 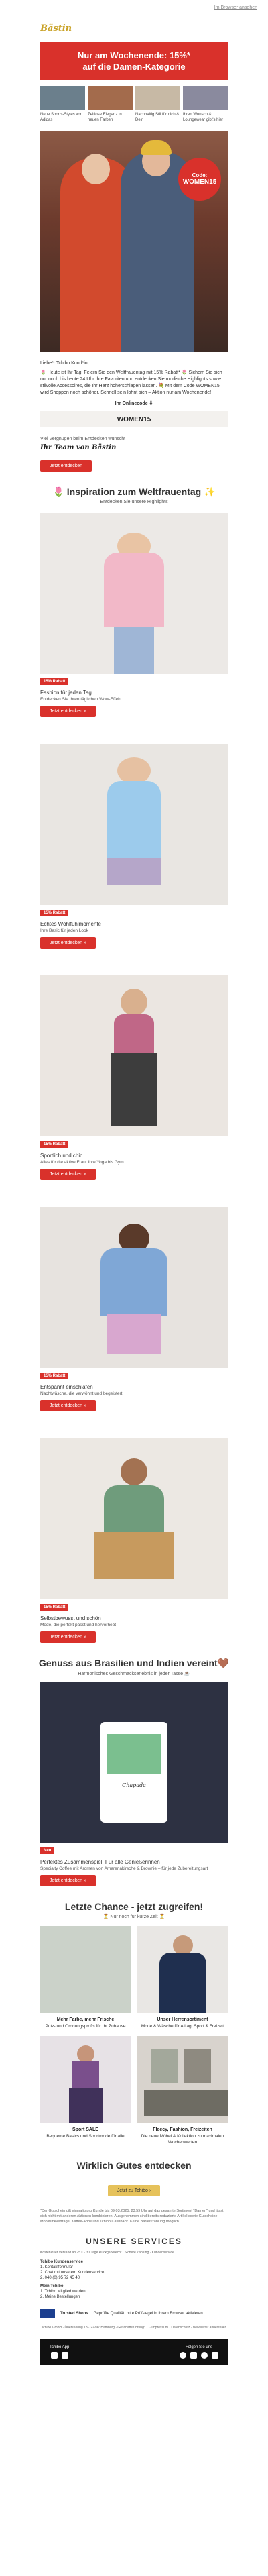 I want to click on contact-heading: Tchibo Kundenservice, so click(x=62, y=2262).